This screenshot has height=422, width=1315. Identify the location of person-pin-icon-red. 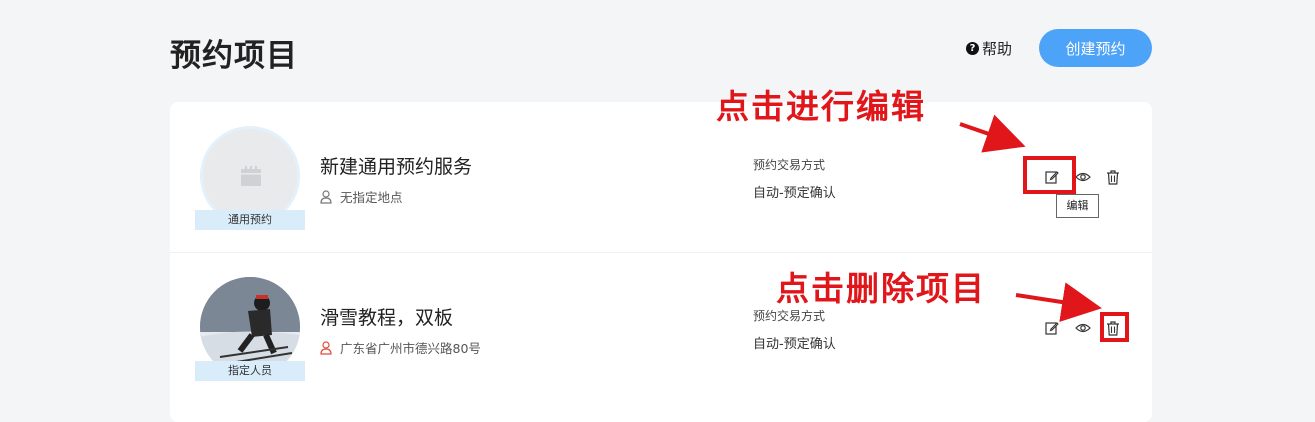
(326, 347).